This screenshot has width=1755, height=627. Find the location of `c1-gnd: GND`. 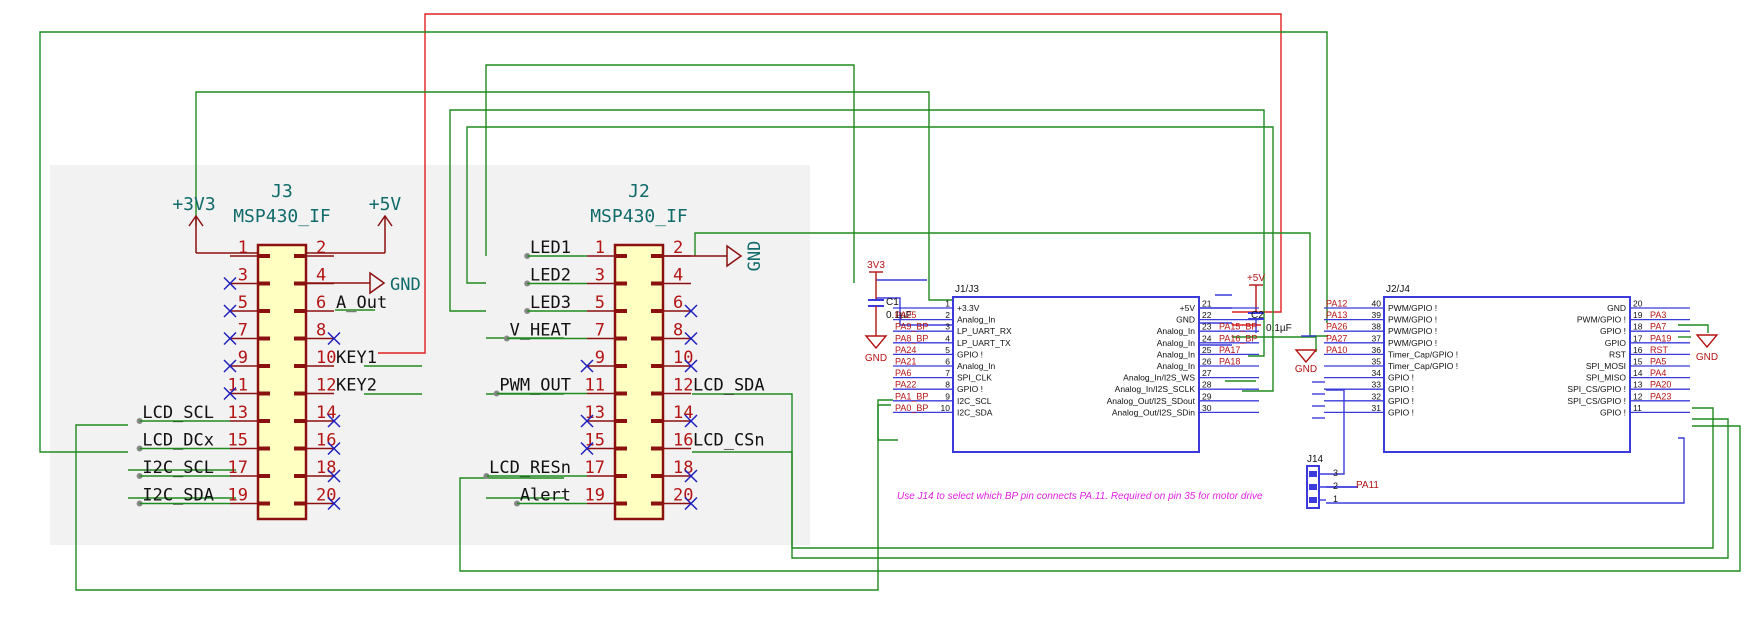

c1-gnd: GND is located at coordinates (876, 358).